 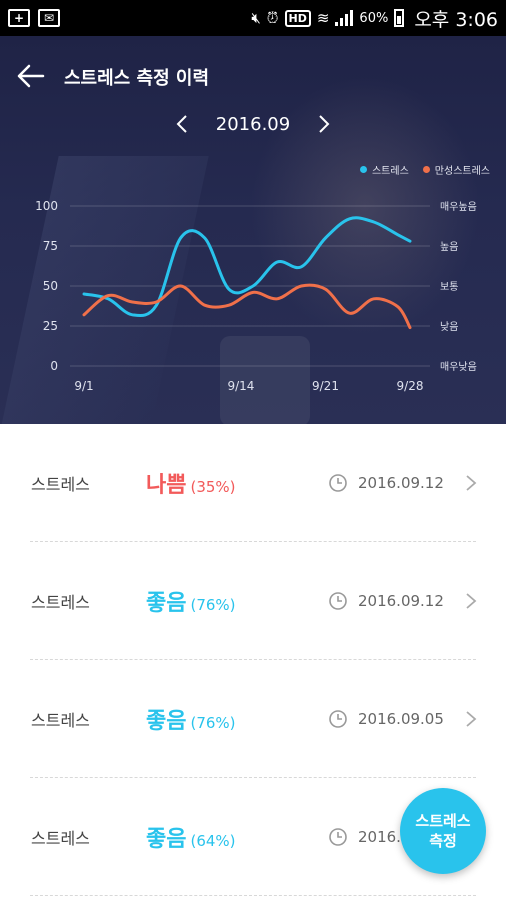 What do you see at coordinates (272, 18) in the screenshot?
I see `alarm-icon: ⏰︎` at bounding box center [272, 18].